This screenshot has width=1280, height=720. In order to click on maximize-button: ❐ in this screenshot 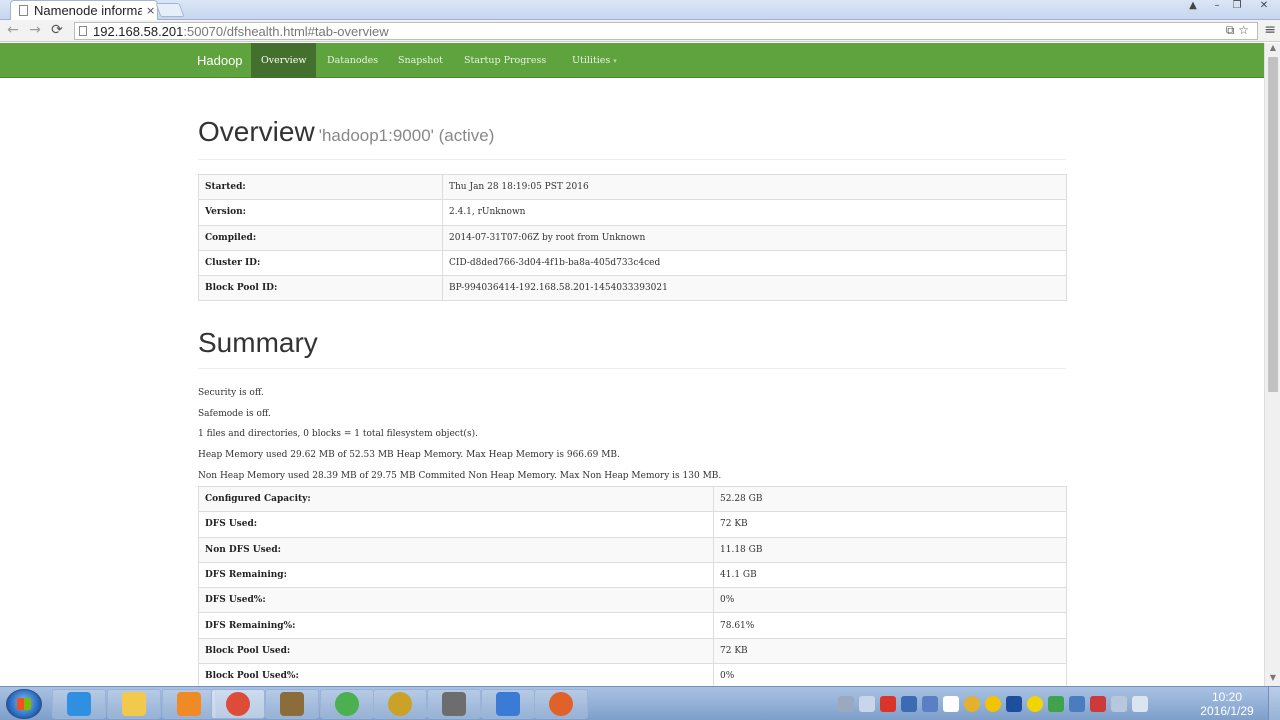, I will do `click(1237, 7)`.